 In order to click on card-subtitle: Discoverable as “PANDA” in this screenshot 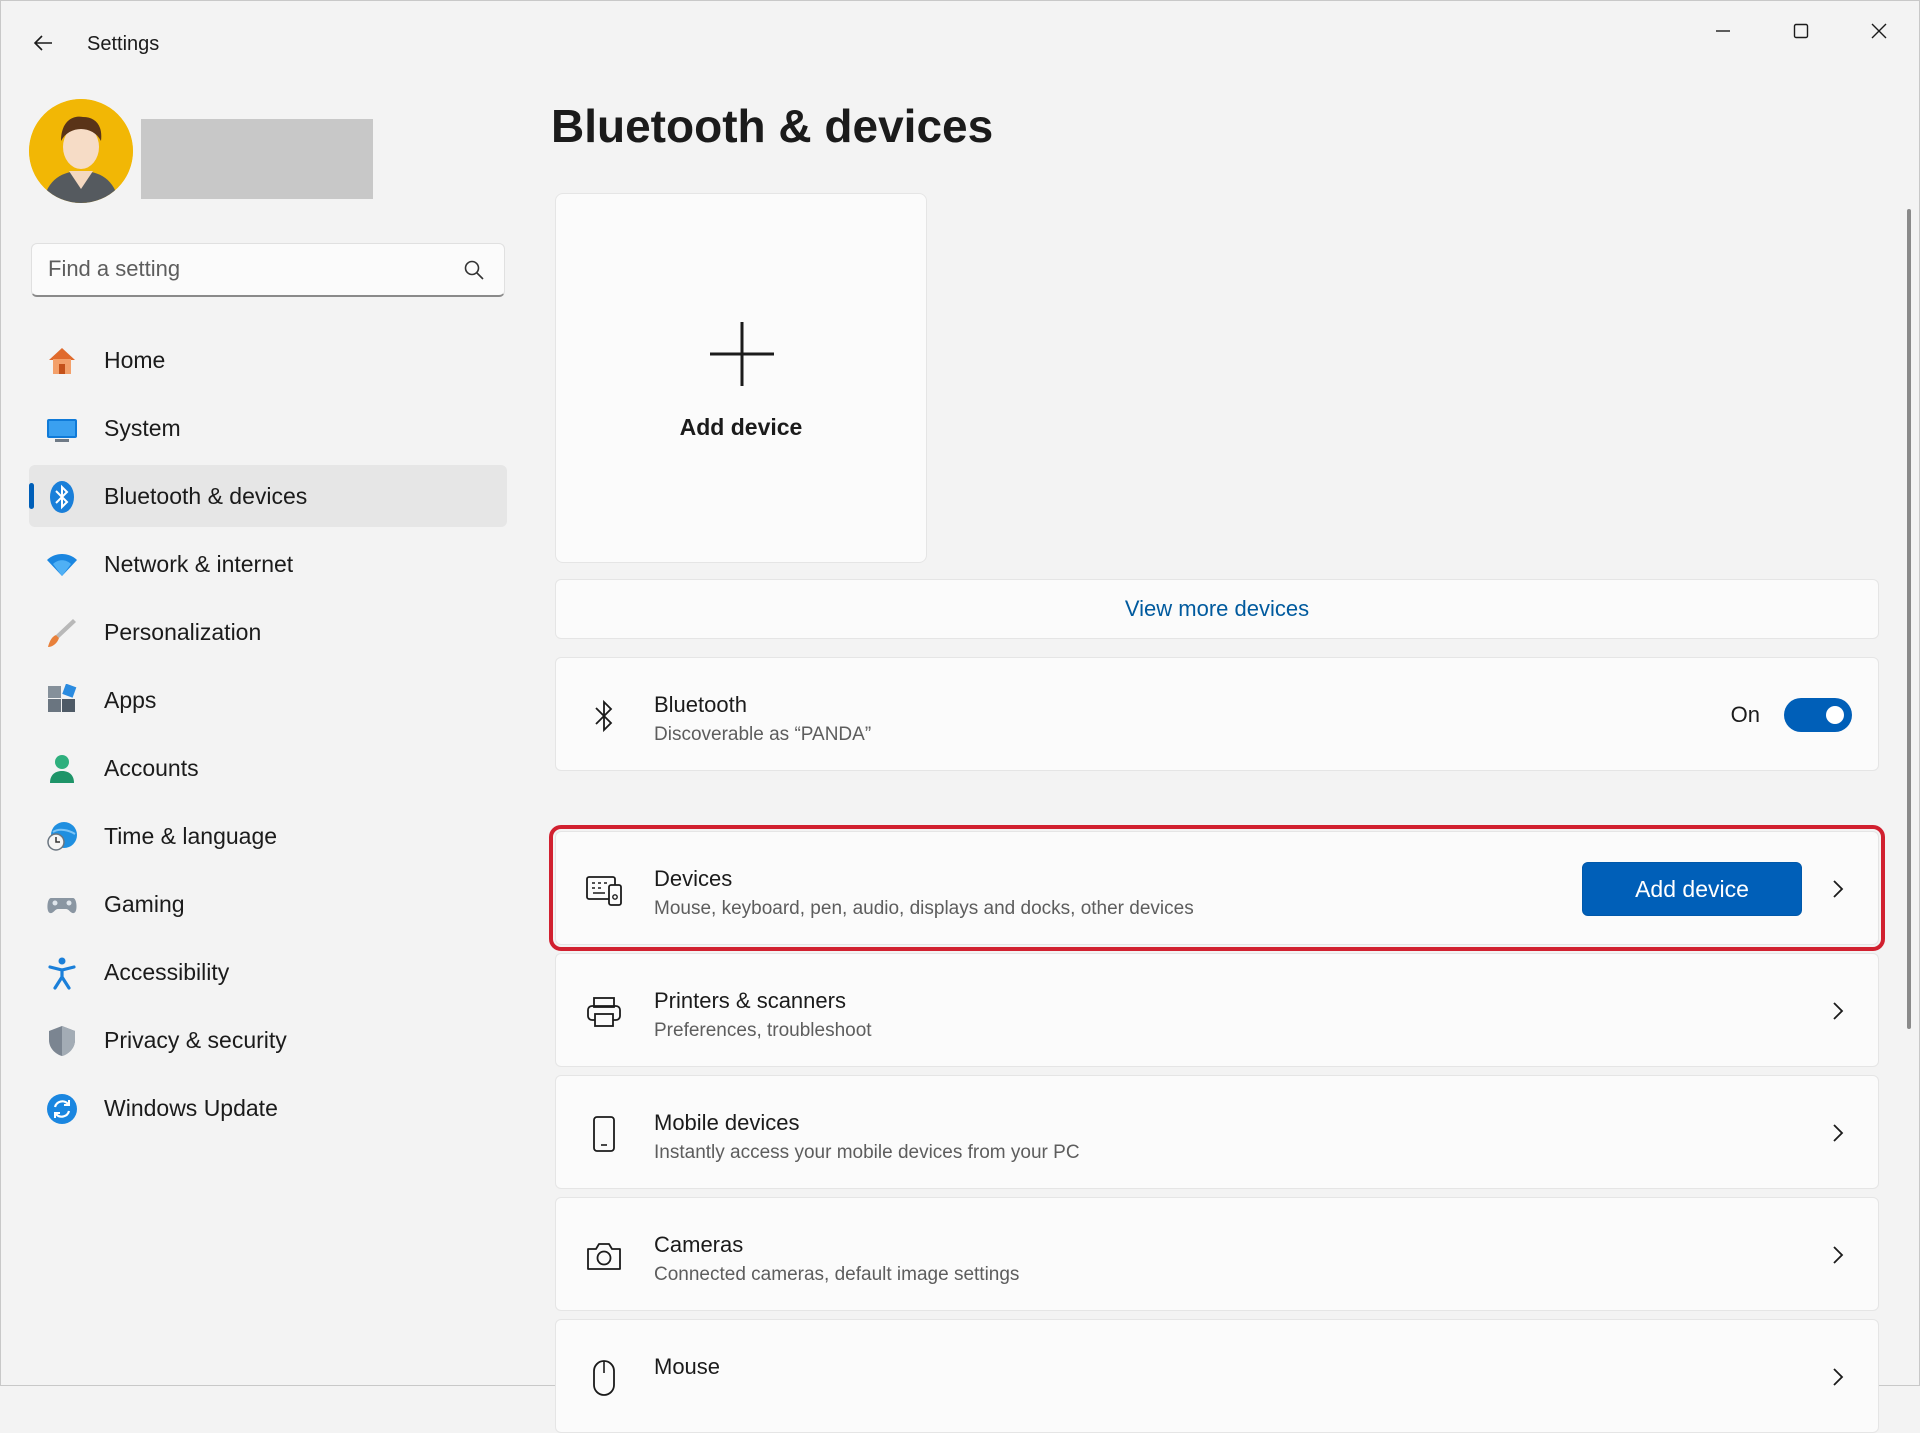, I will do `click(763, 734)`.